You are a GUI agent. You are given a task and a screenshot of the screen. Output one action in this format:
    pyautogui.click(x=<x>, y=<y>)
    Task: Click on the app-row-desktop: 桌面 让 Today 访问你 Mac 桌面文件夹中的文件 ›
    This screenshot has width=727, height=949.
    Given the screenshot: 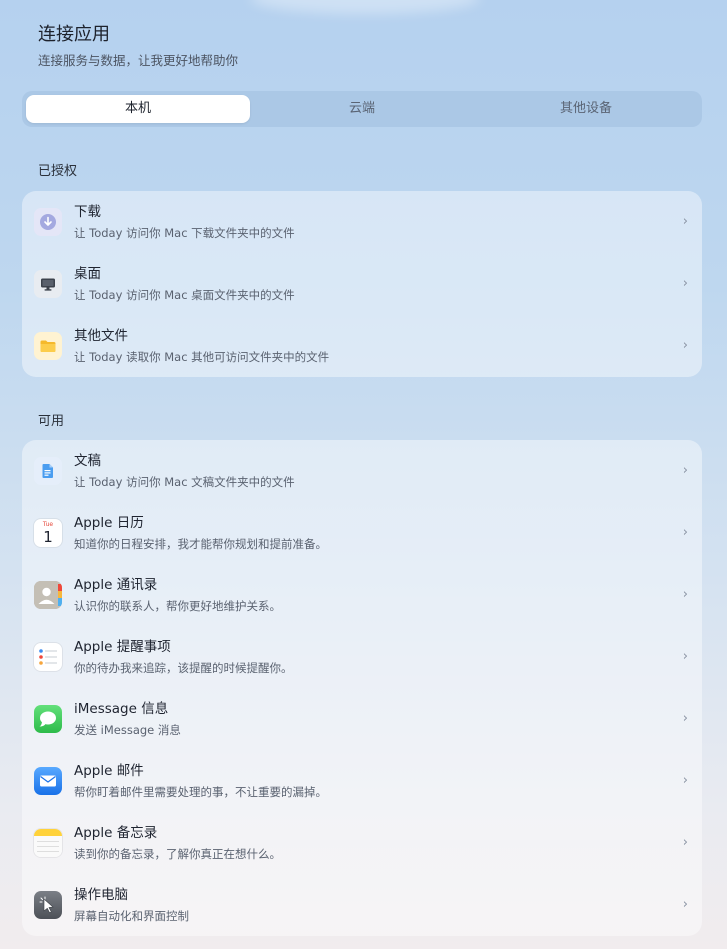 What is the action you would take?
    pyautogui.click(x=362, y=284)
    